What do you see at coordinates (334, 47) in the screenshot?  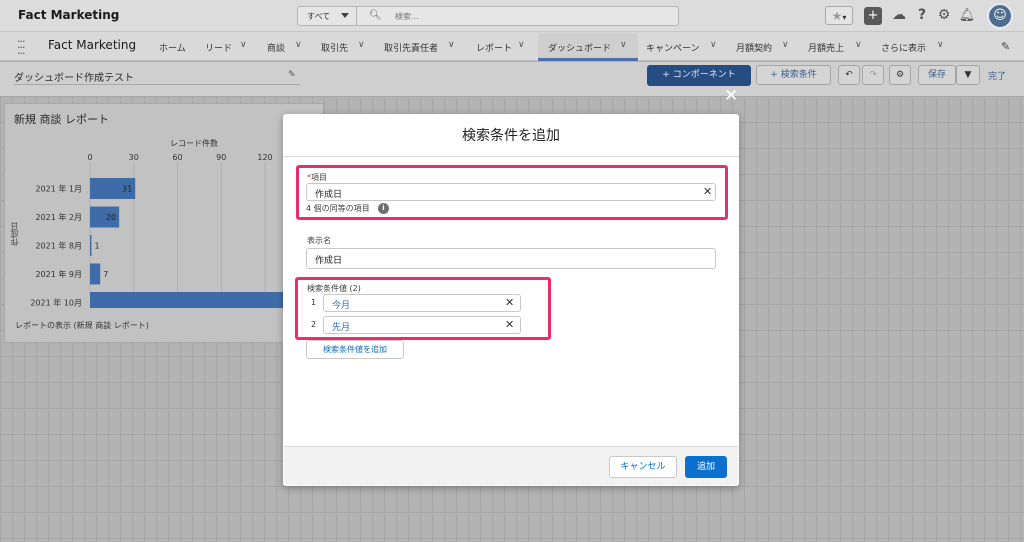 I see `nav-item-accounts: 取引先` at bounding box center [334, 47].